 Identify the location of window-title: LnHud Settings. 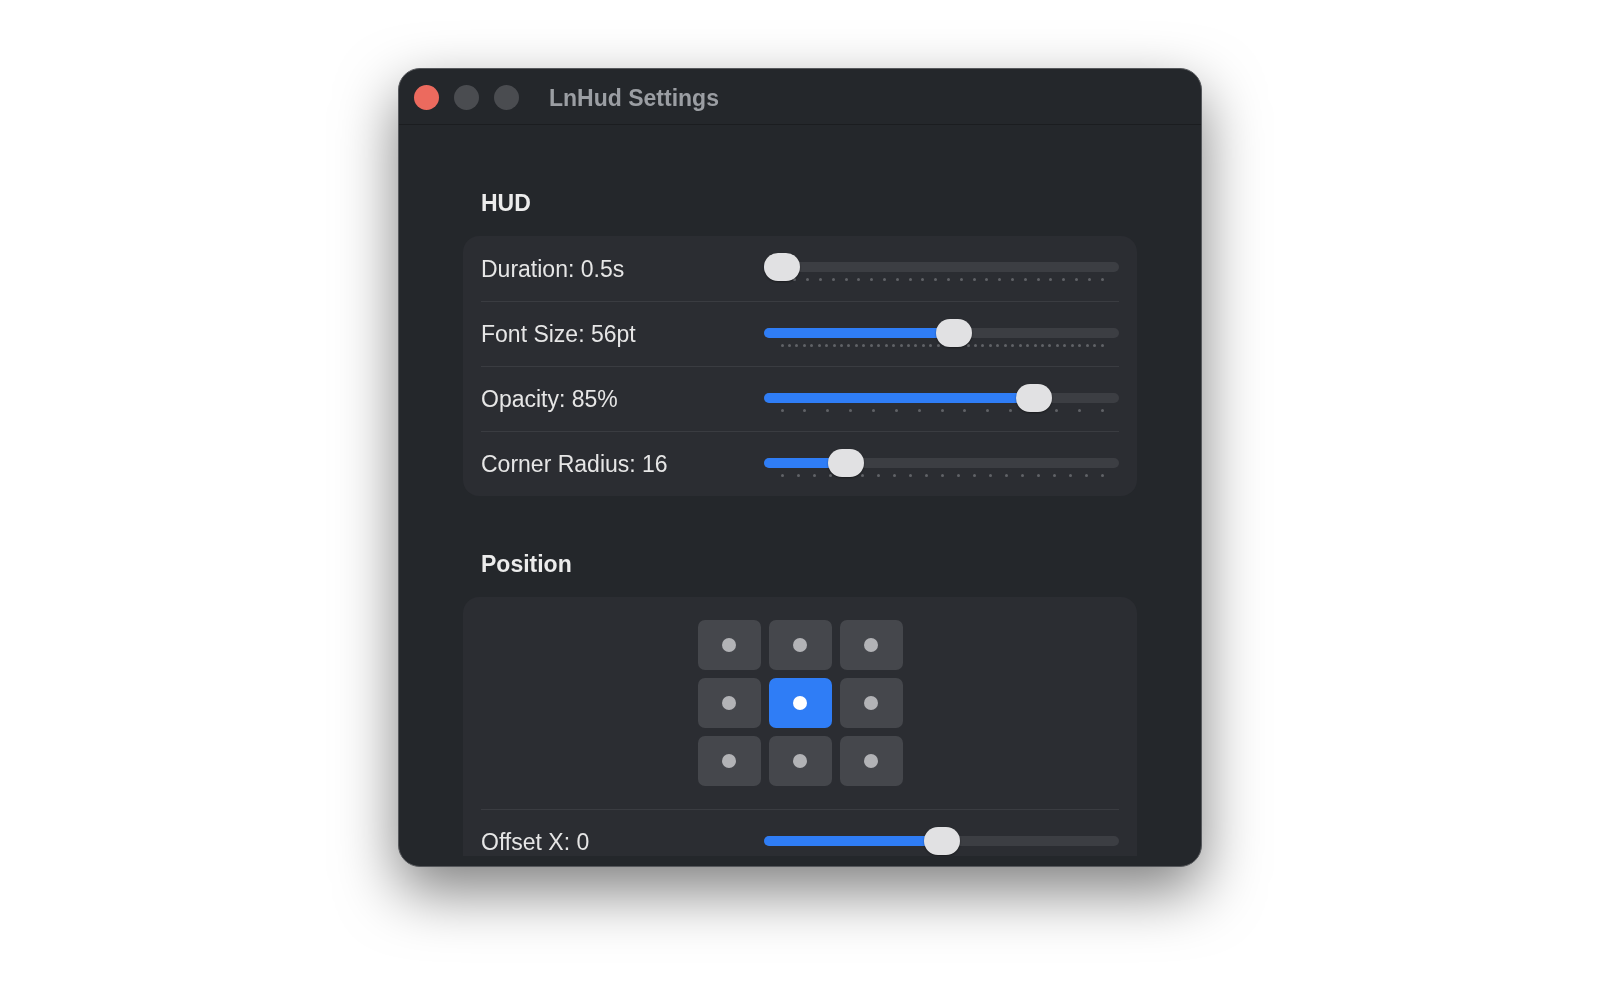
(634, 97).